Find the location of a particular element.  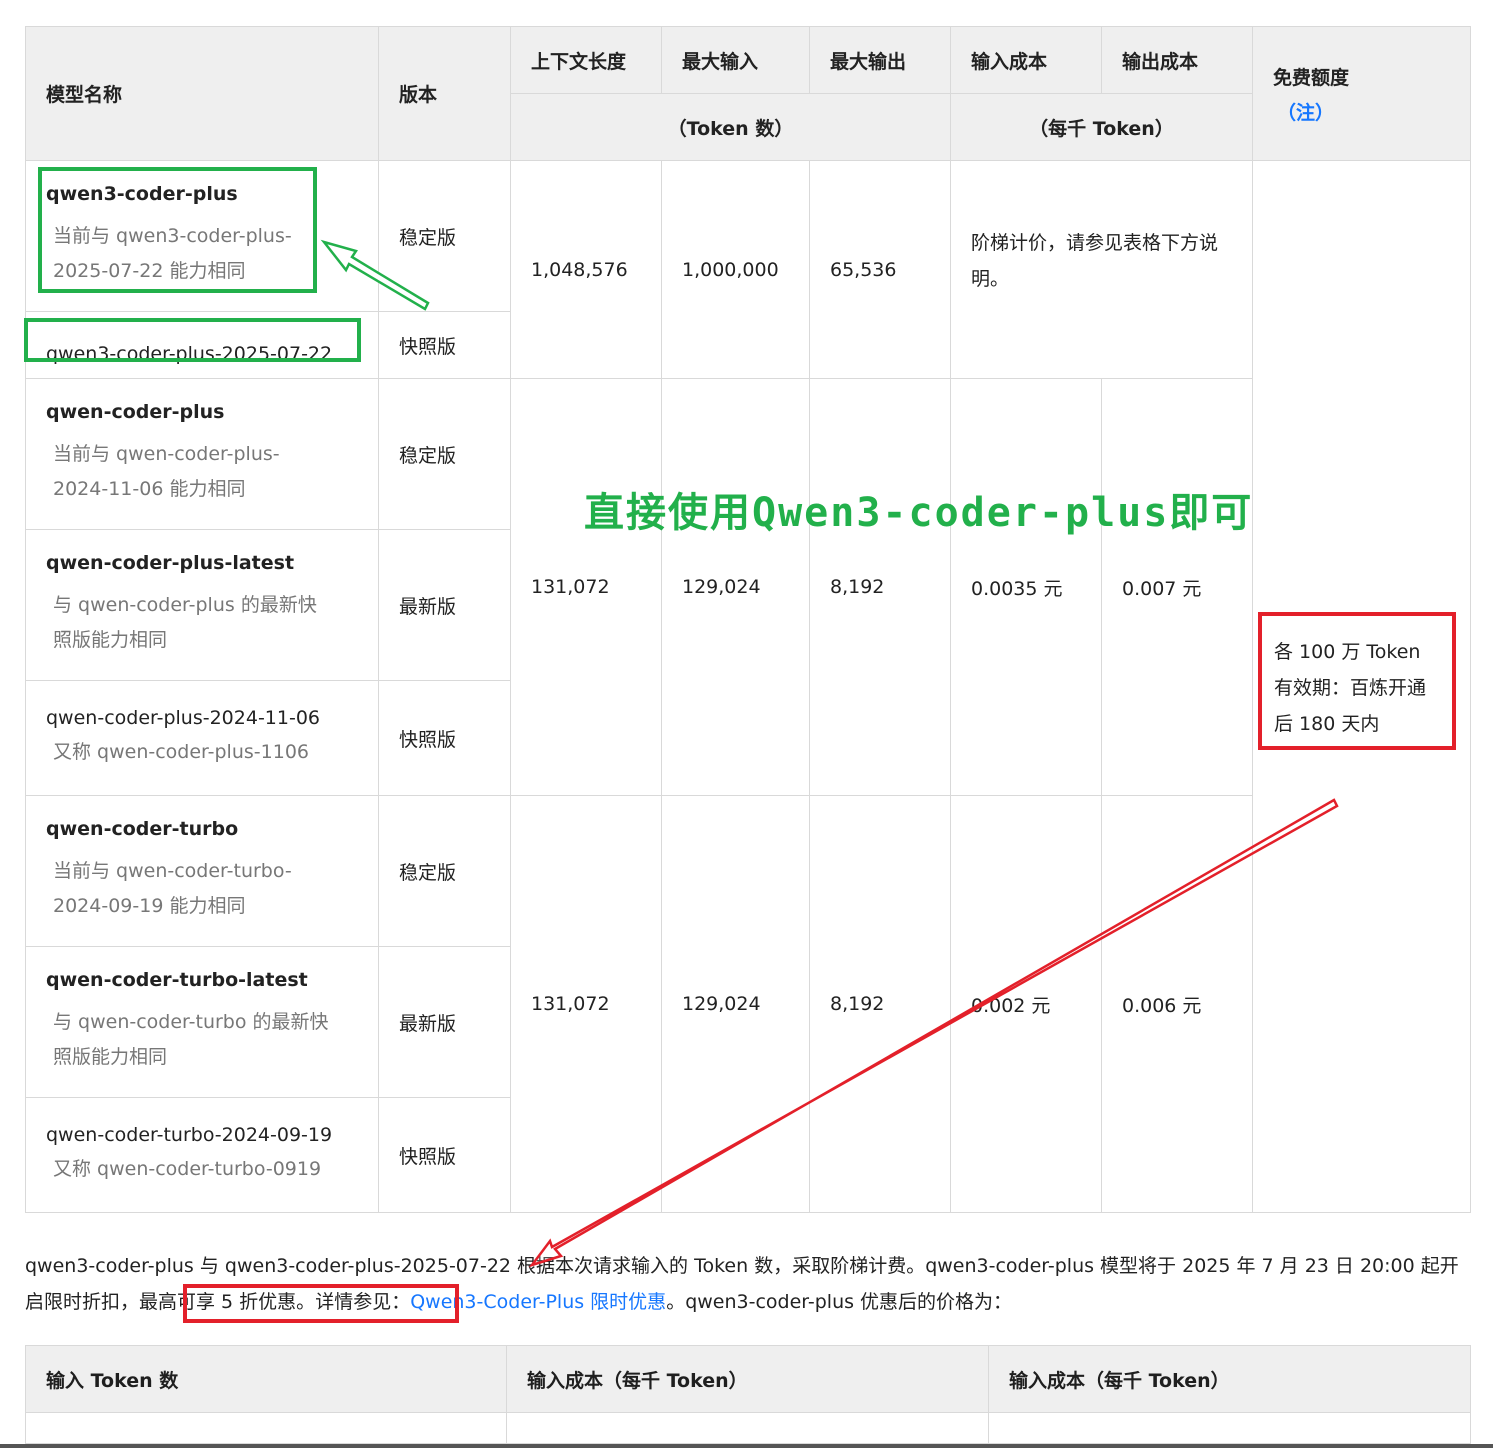

model-name: qwen-coder-plus-2024-11-06 is located at coordinates (183, 717).